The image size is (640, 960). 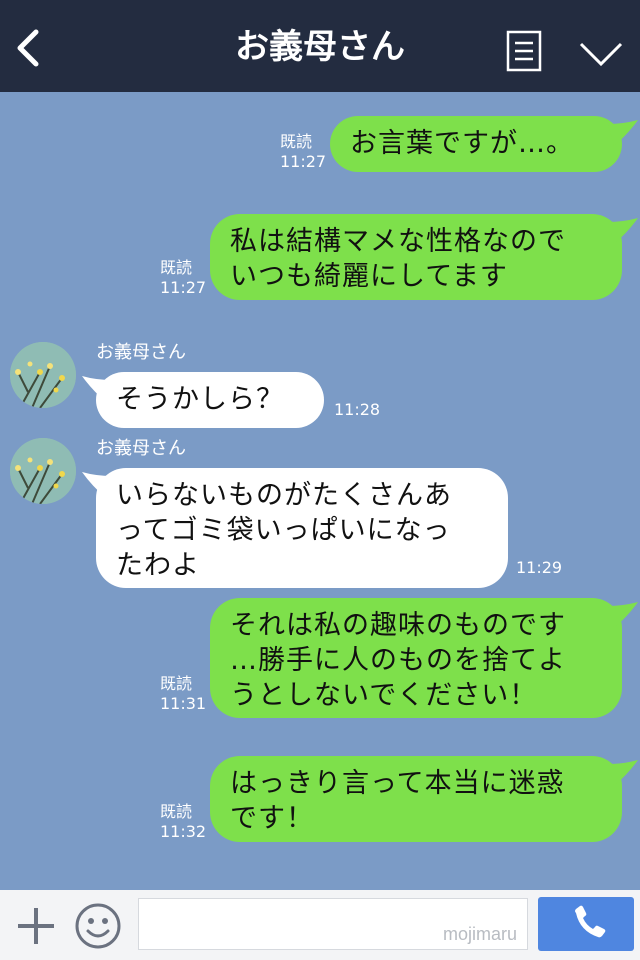 What do you see at coordinates (590, 921) in the screenshot?
I see `phone-icon` at bounding box center [590, 921].